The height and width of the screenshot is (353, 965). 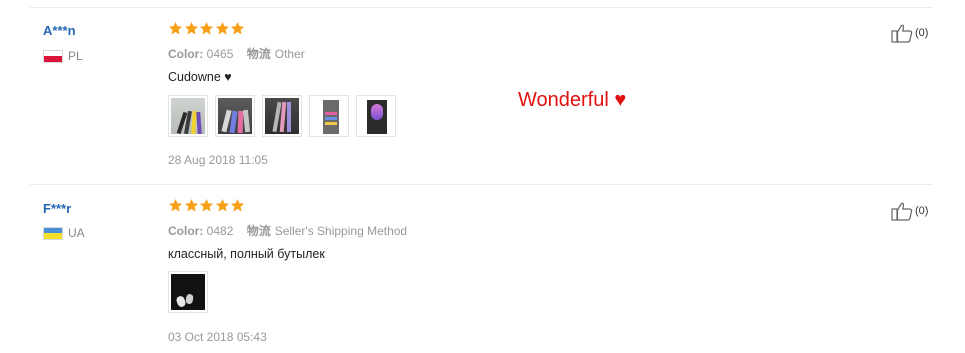 I want to click on reviewer-country: PL, so click(x=63, y=56).